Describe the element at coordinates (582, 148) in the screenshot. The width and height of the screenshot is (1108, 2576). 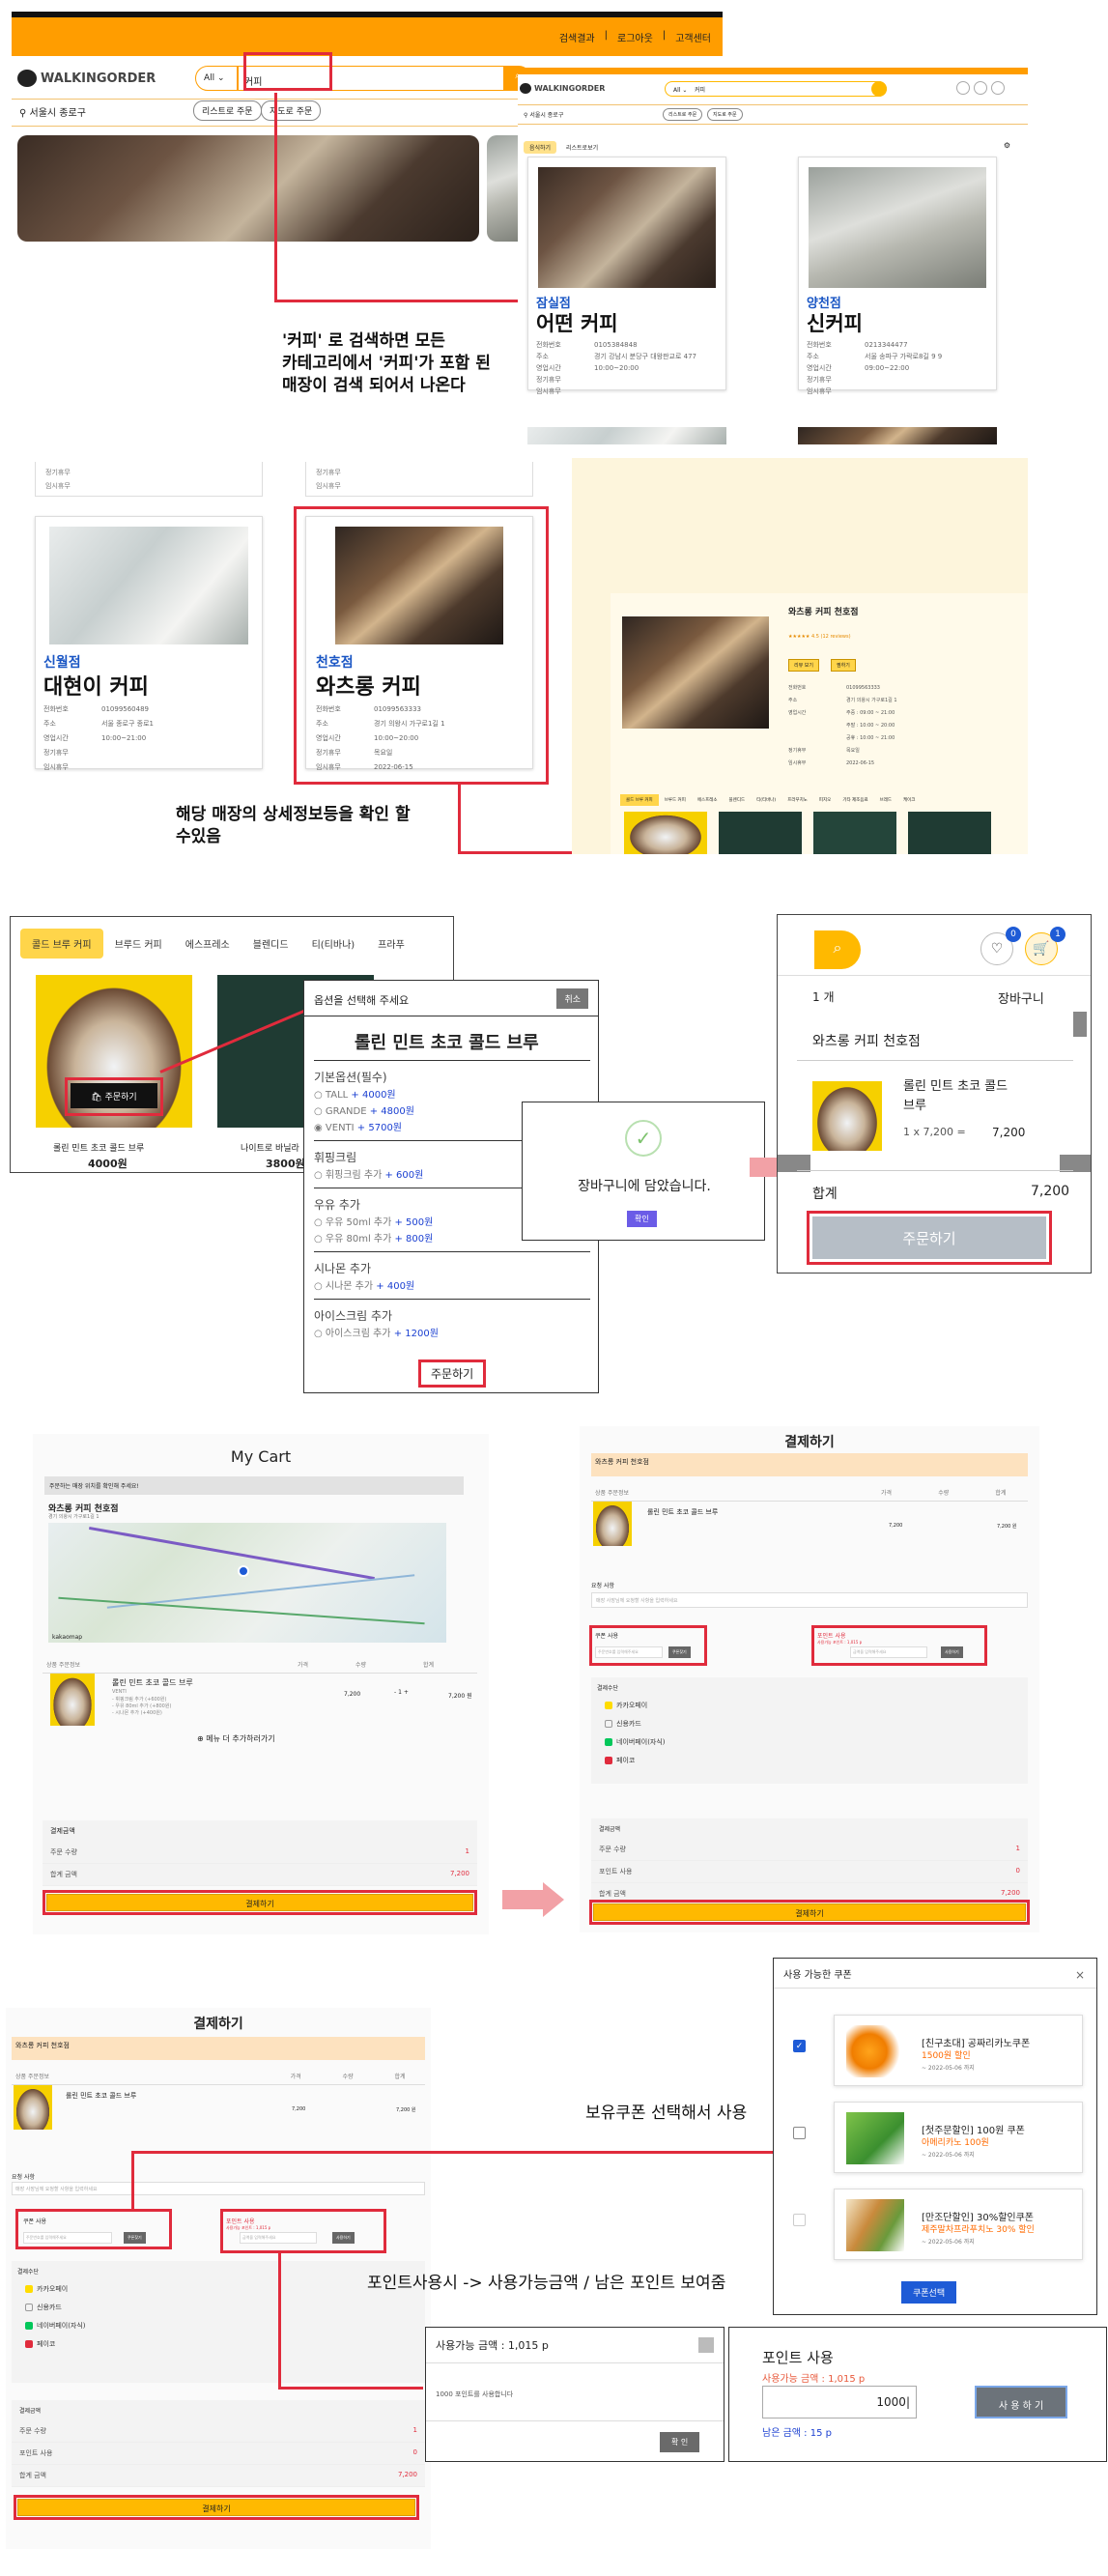
I see `result-tab-1: 리스트로보기` at that location.